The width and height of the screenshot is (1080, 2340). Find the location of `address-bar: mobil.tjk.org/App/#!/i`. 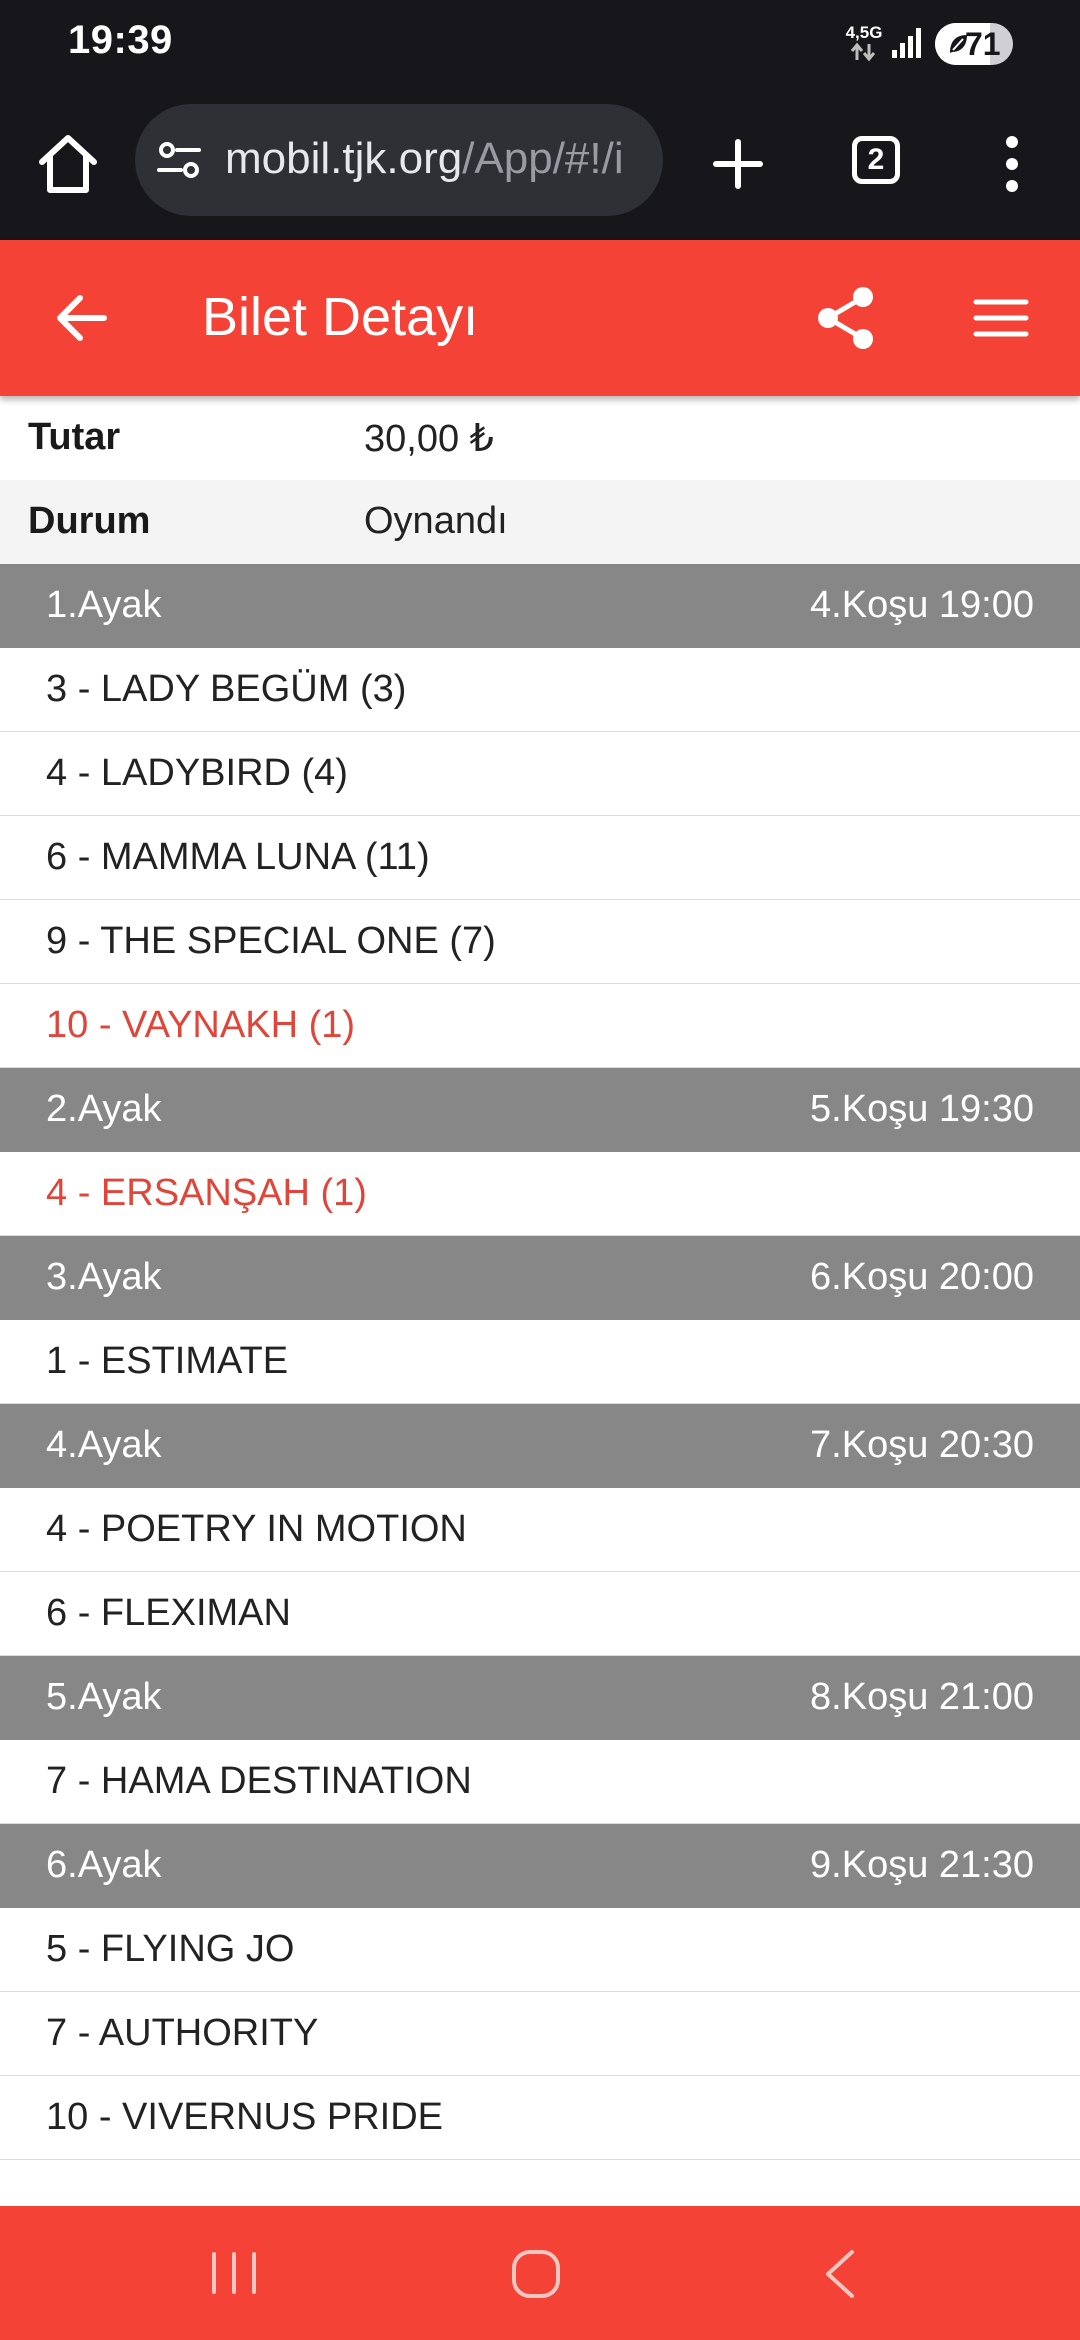

address-bar: mobil.tjk.org/App/#!/i is located at coordinates (399, 160).